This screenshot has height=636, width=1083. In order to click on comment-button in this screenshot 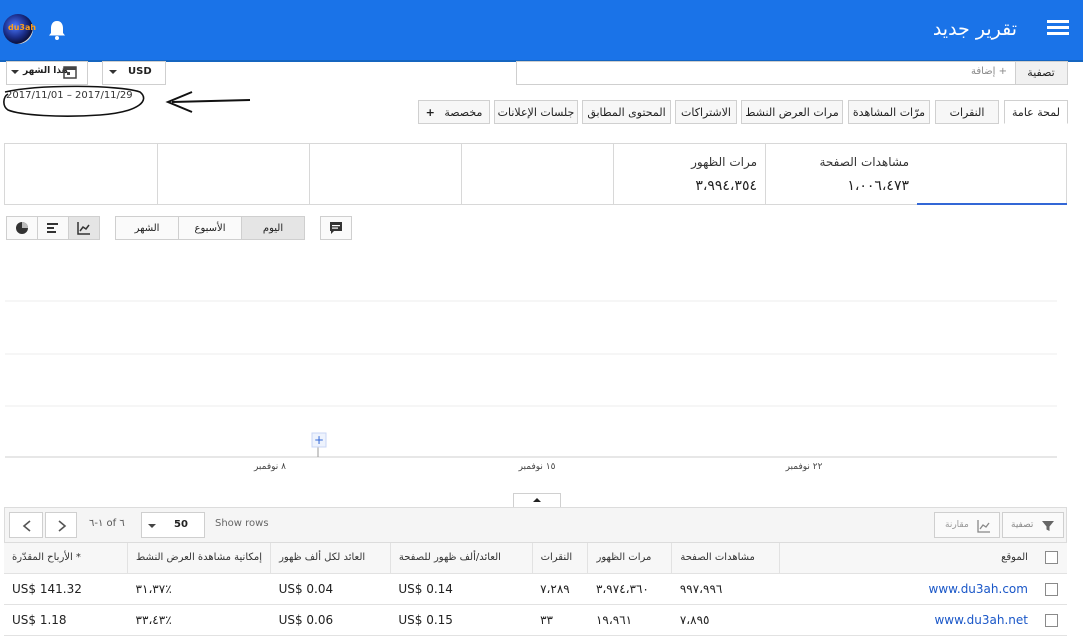, I will do `click(336, 228)`.